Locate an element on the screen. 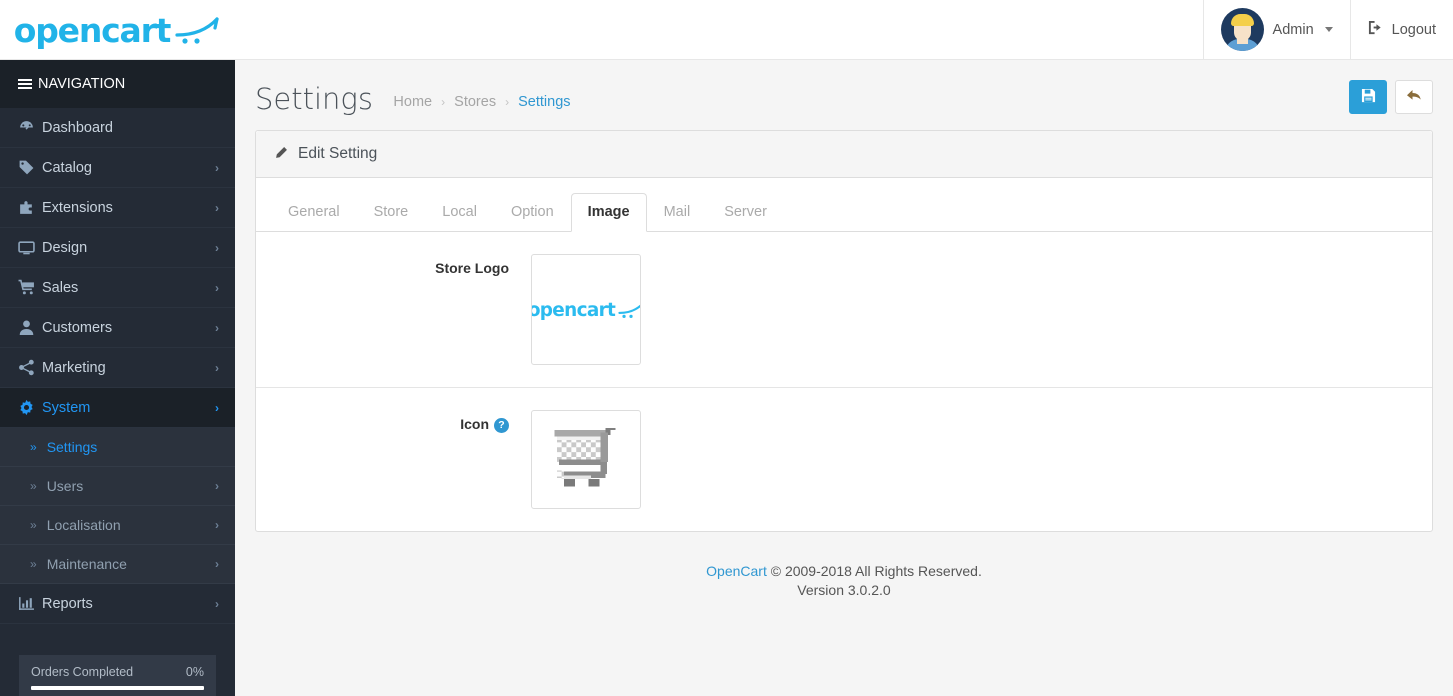 Image resolution: width=1453 pixels, height=696 pixels. tag-icon is located at coordinates (30, 167).